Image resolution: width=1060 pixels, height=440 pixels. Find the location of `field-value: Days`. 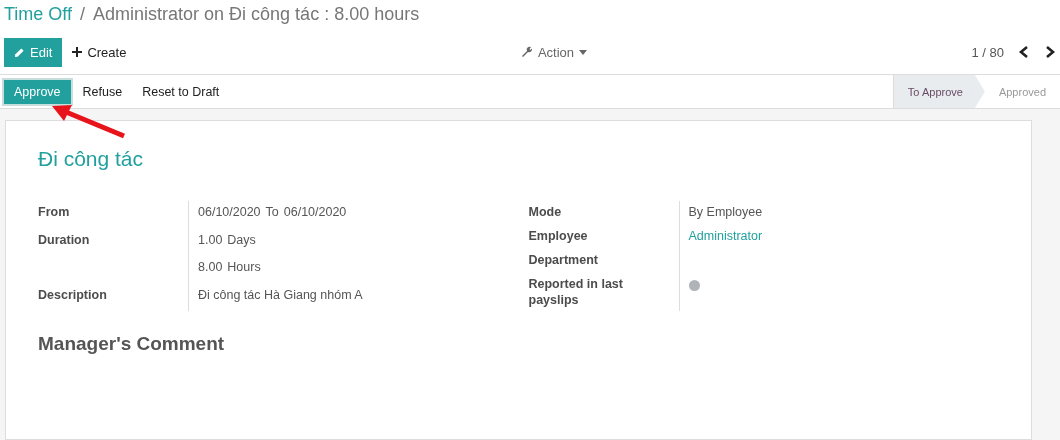

field-value: Days is located at coordinates (241, 240).